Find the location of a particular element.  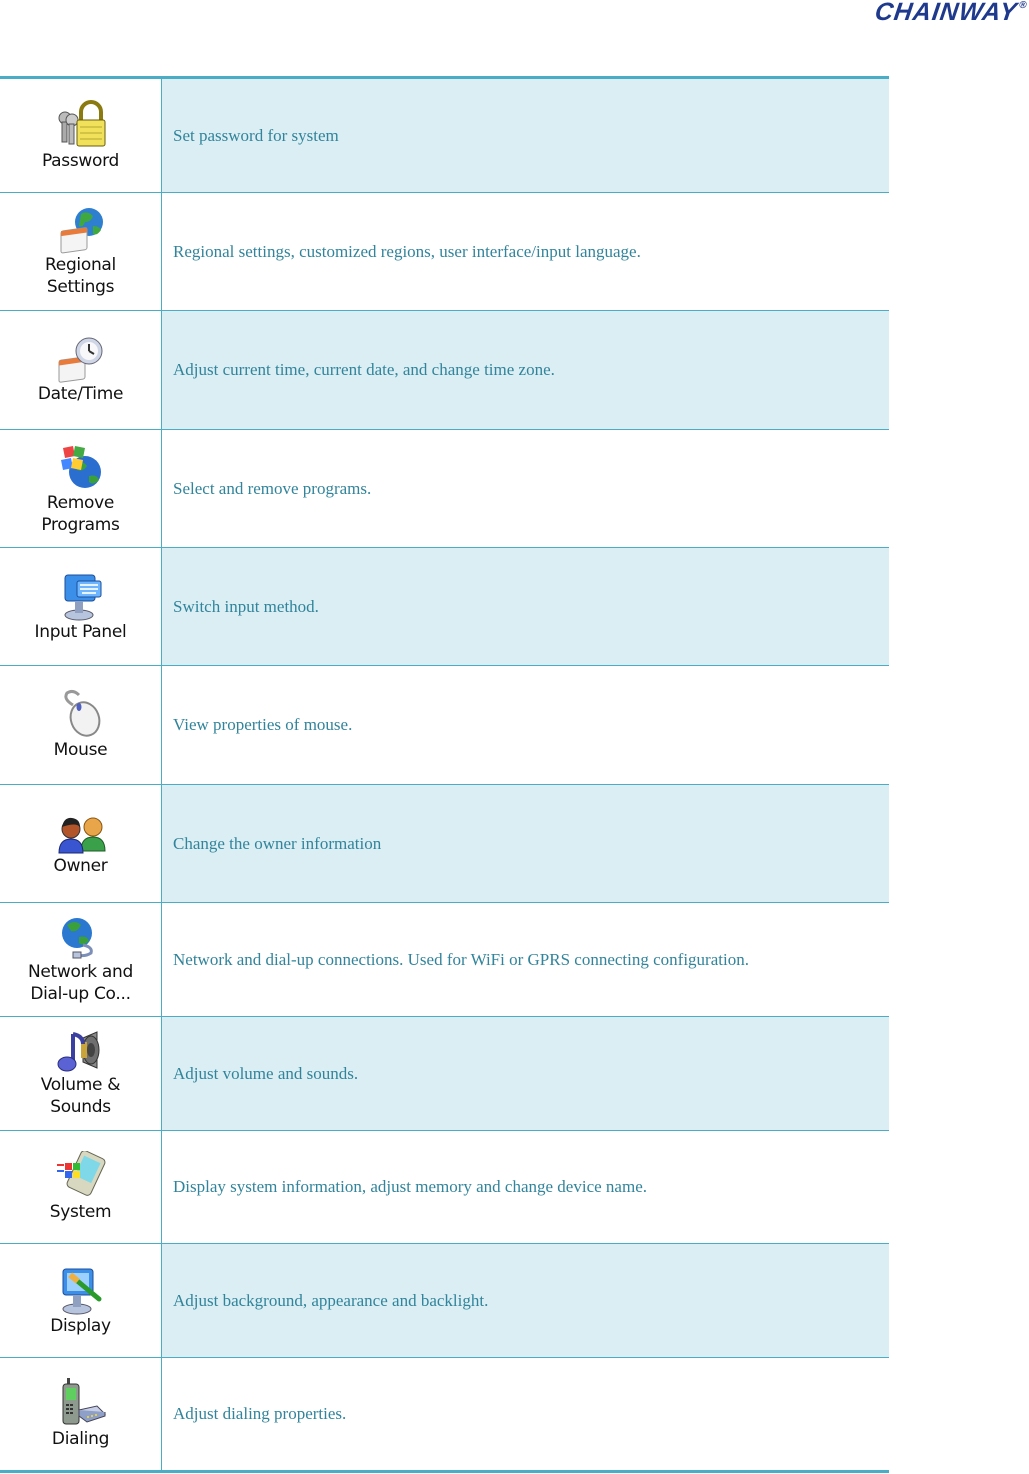

description-cell: Select and remove programs. is located at coordinates (525, 488).